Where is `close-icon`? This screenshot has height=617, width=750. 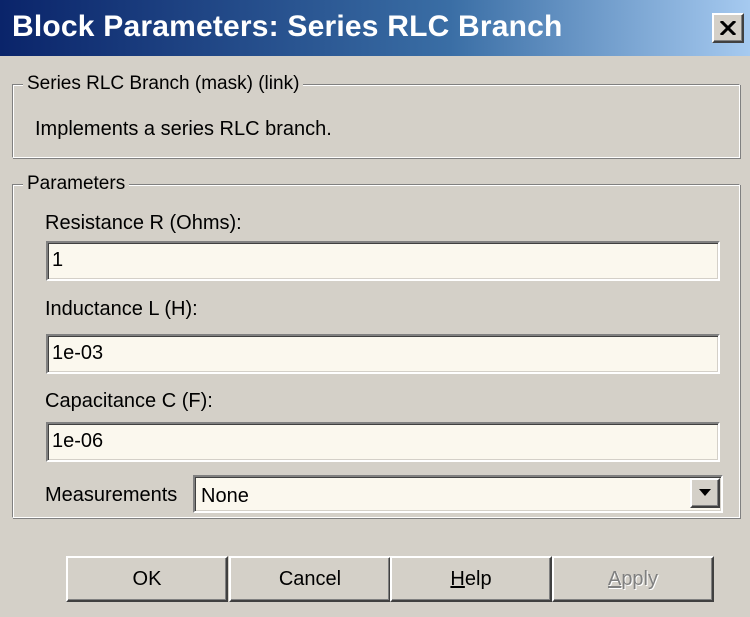 close-icon is located at coordinates (728, 28).